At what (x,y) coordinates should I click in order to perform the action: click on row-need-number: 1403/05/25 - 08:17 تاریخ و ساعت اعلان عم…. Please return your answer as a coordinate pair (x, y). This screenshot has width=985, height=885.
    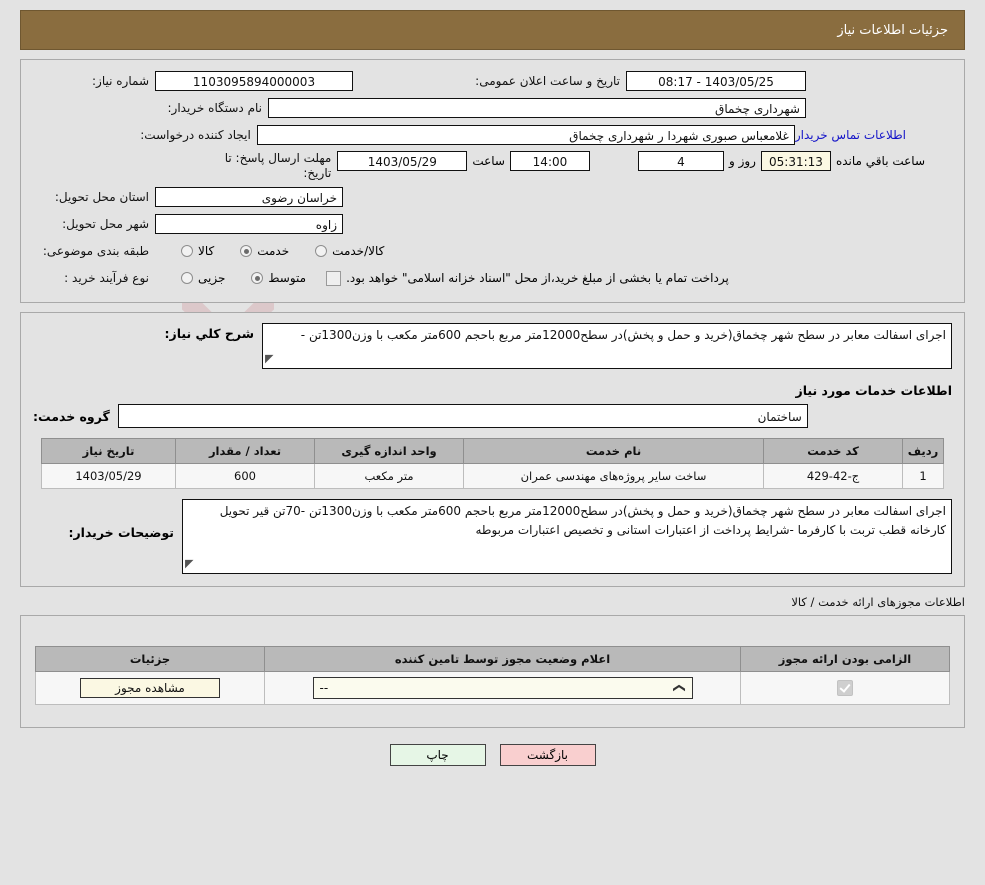
    Looking at the image, I should click on (492, 81).